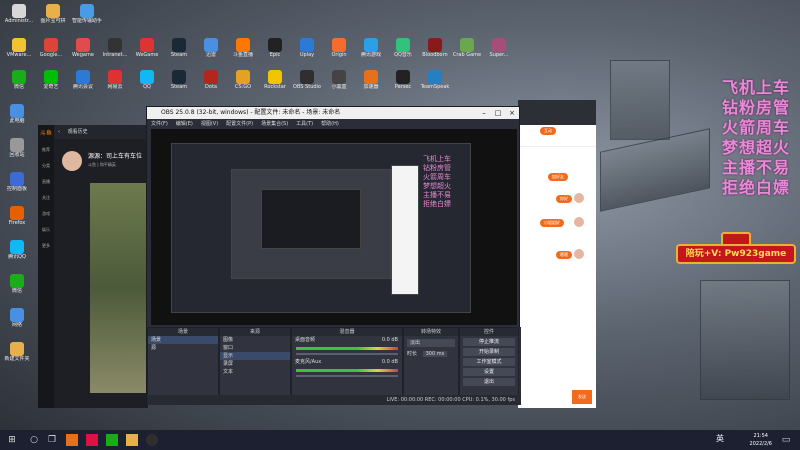  What do you see at coordinates (17, 153) in the screenshot?
I see `desktop-icon: 回收站` at bounding box center [17, 153].